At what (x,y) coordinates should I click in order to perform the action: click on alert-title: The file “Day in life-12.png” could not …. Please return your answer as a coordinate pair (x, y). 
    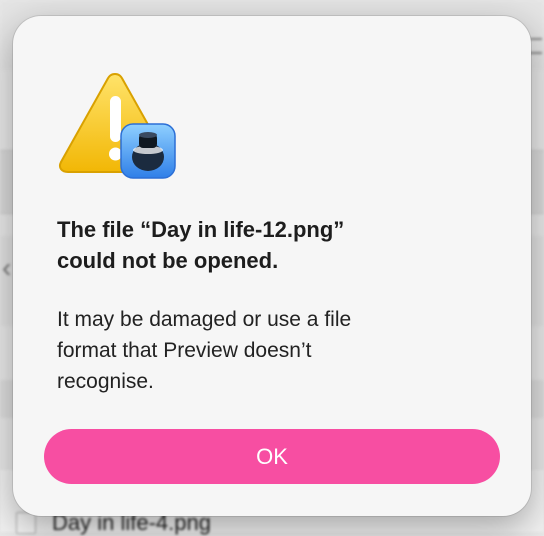
    Looking at the image, I should click on (201, 245).